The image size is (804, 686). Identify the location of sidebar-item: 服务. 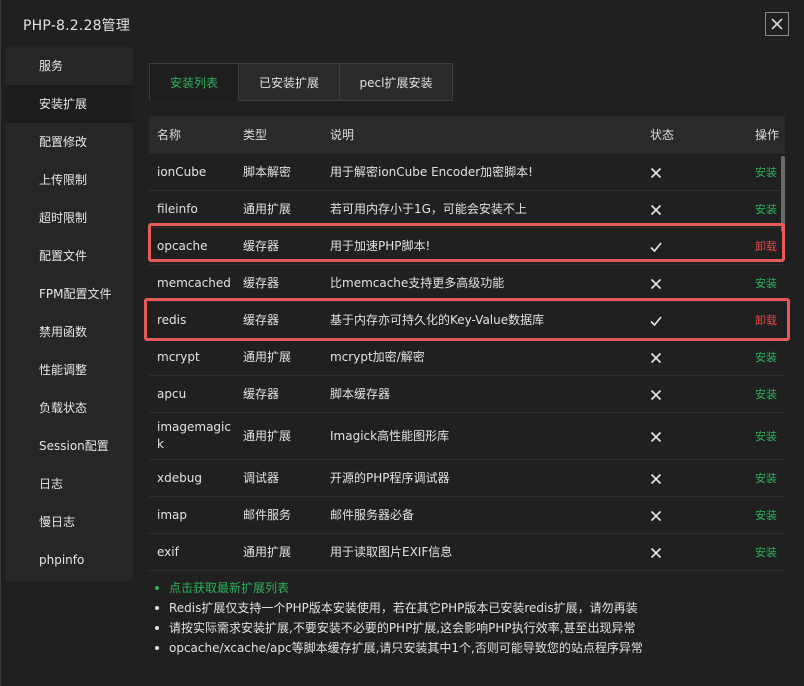
(69, 66).